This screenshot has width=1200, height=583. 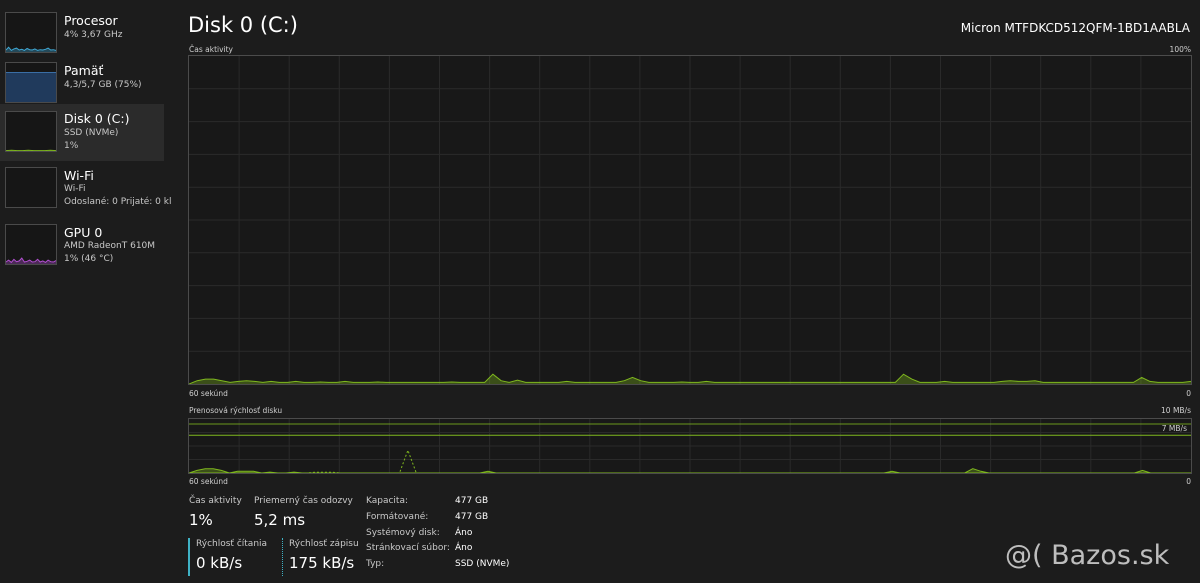 I want to click on sidebar-item-gpu: GPU 0 AMD RadeonT 610M 1% (46 °C), so click(x=82, y=246).